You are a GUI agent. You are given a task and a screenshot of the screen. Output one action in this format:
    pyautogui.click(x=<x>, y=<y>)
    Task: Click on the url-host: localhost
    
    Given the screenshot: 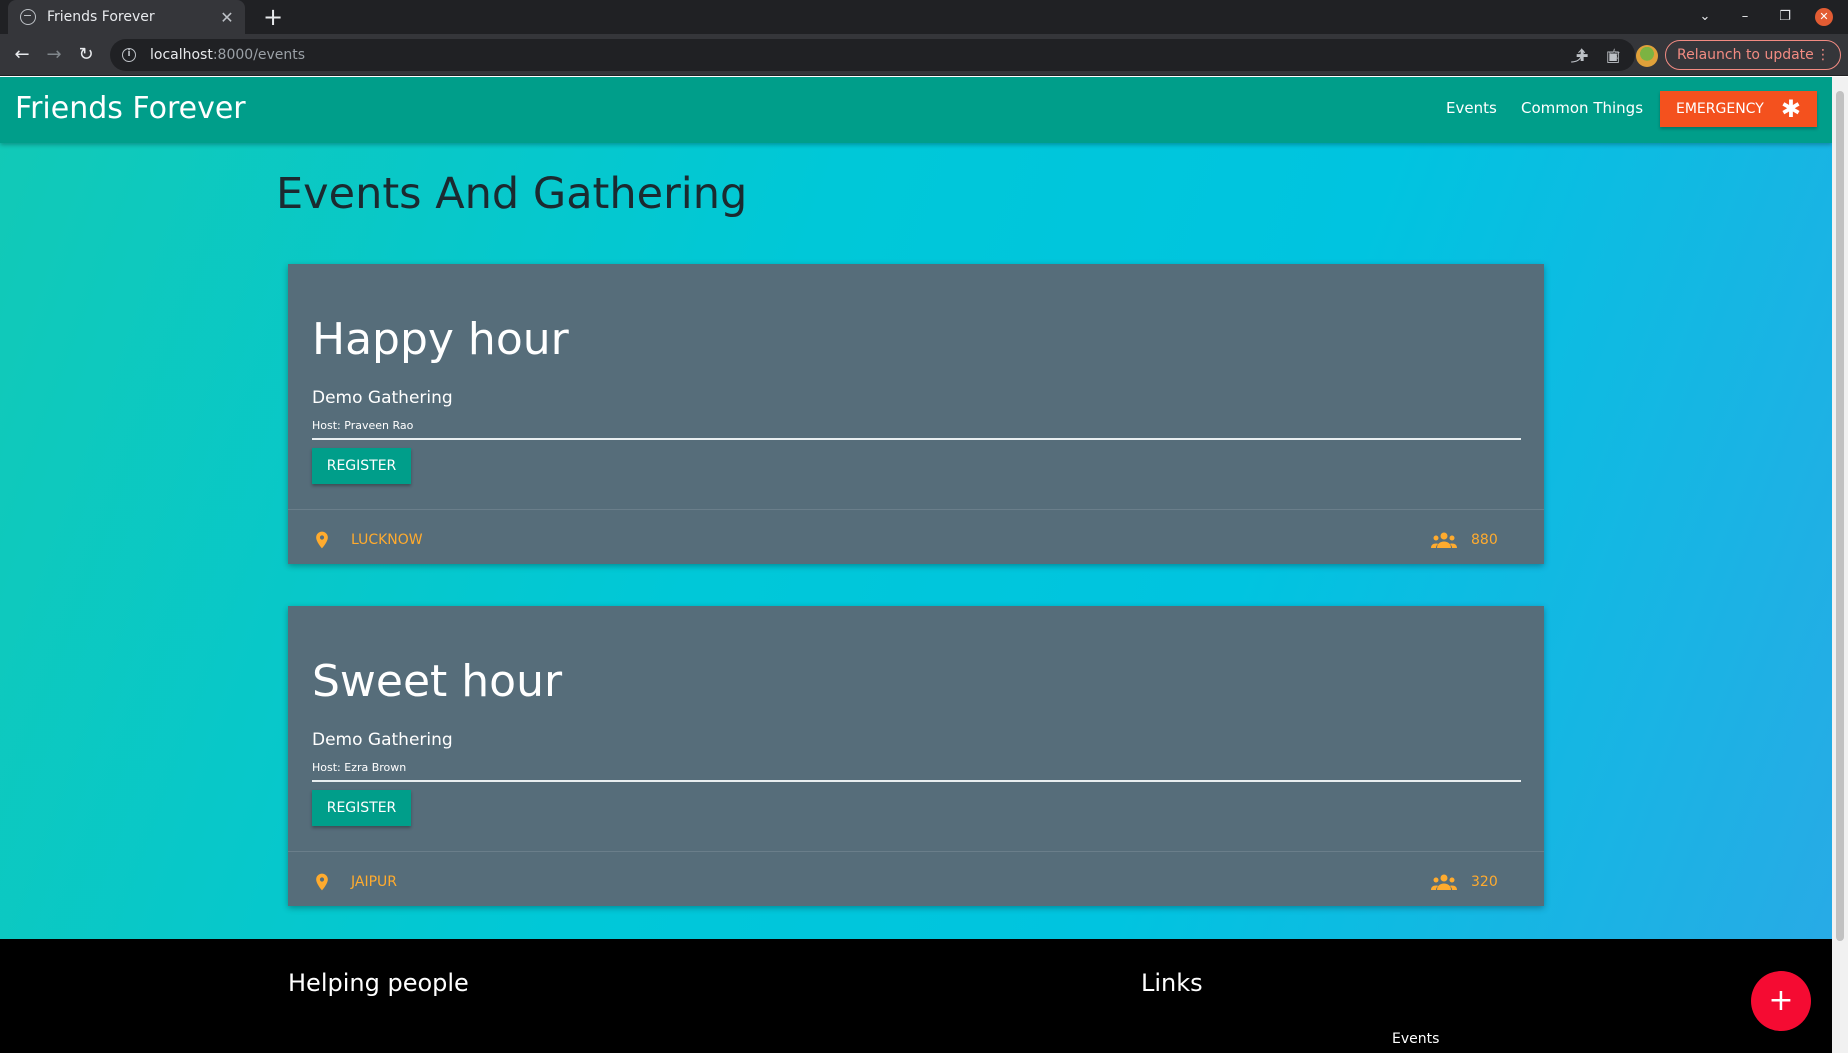 What is the action you would take?
    pyautogui.click(x=181, y=55)
    